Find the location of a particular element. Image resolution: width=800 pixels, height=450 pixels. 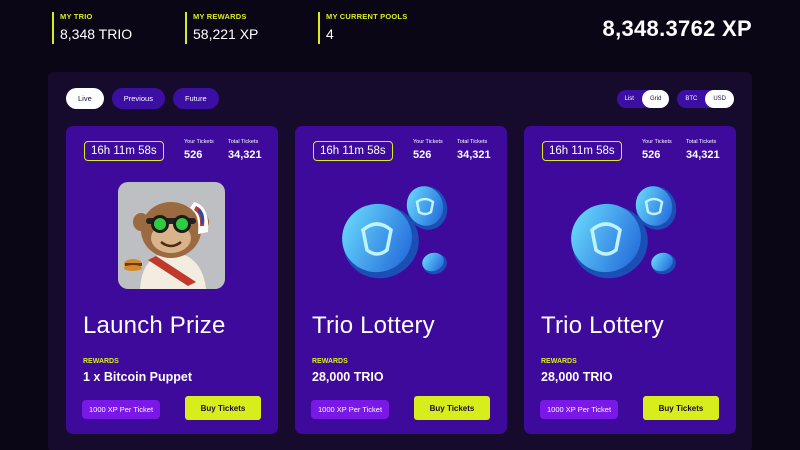

bitcoin-puppet-image is located at coordinates (171, 235).